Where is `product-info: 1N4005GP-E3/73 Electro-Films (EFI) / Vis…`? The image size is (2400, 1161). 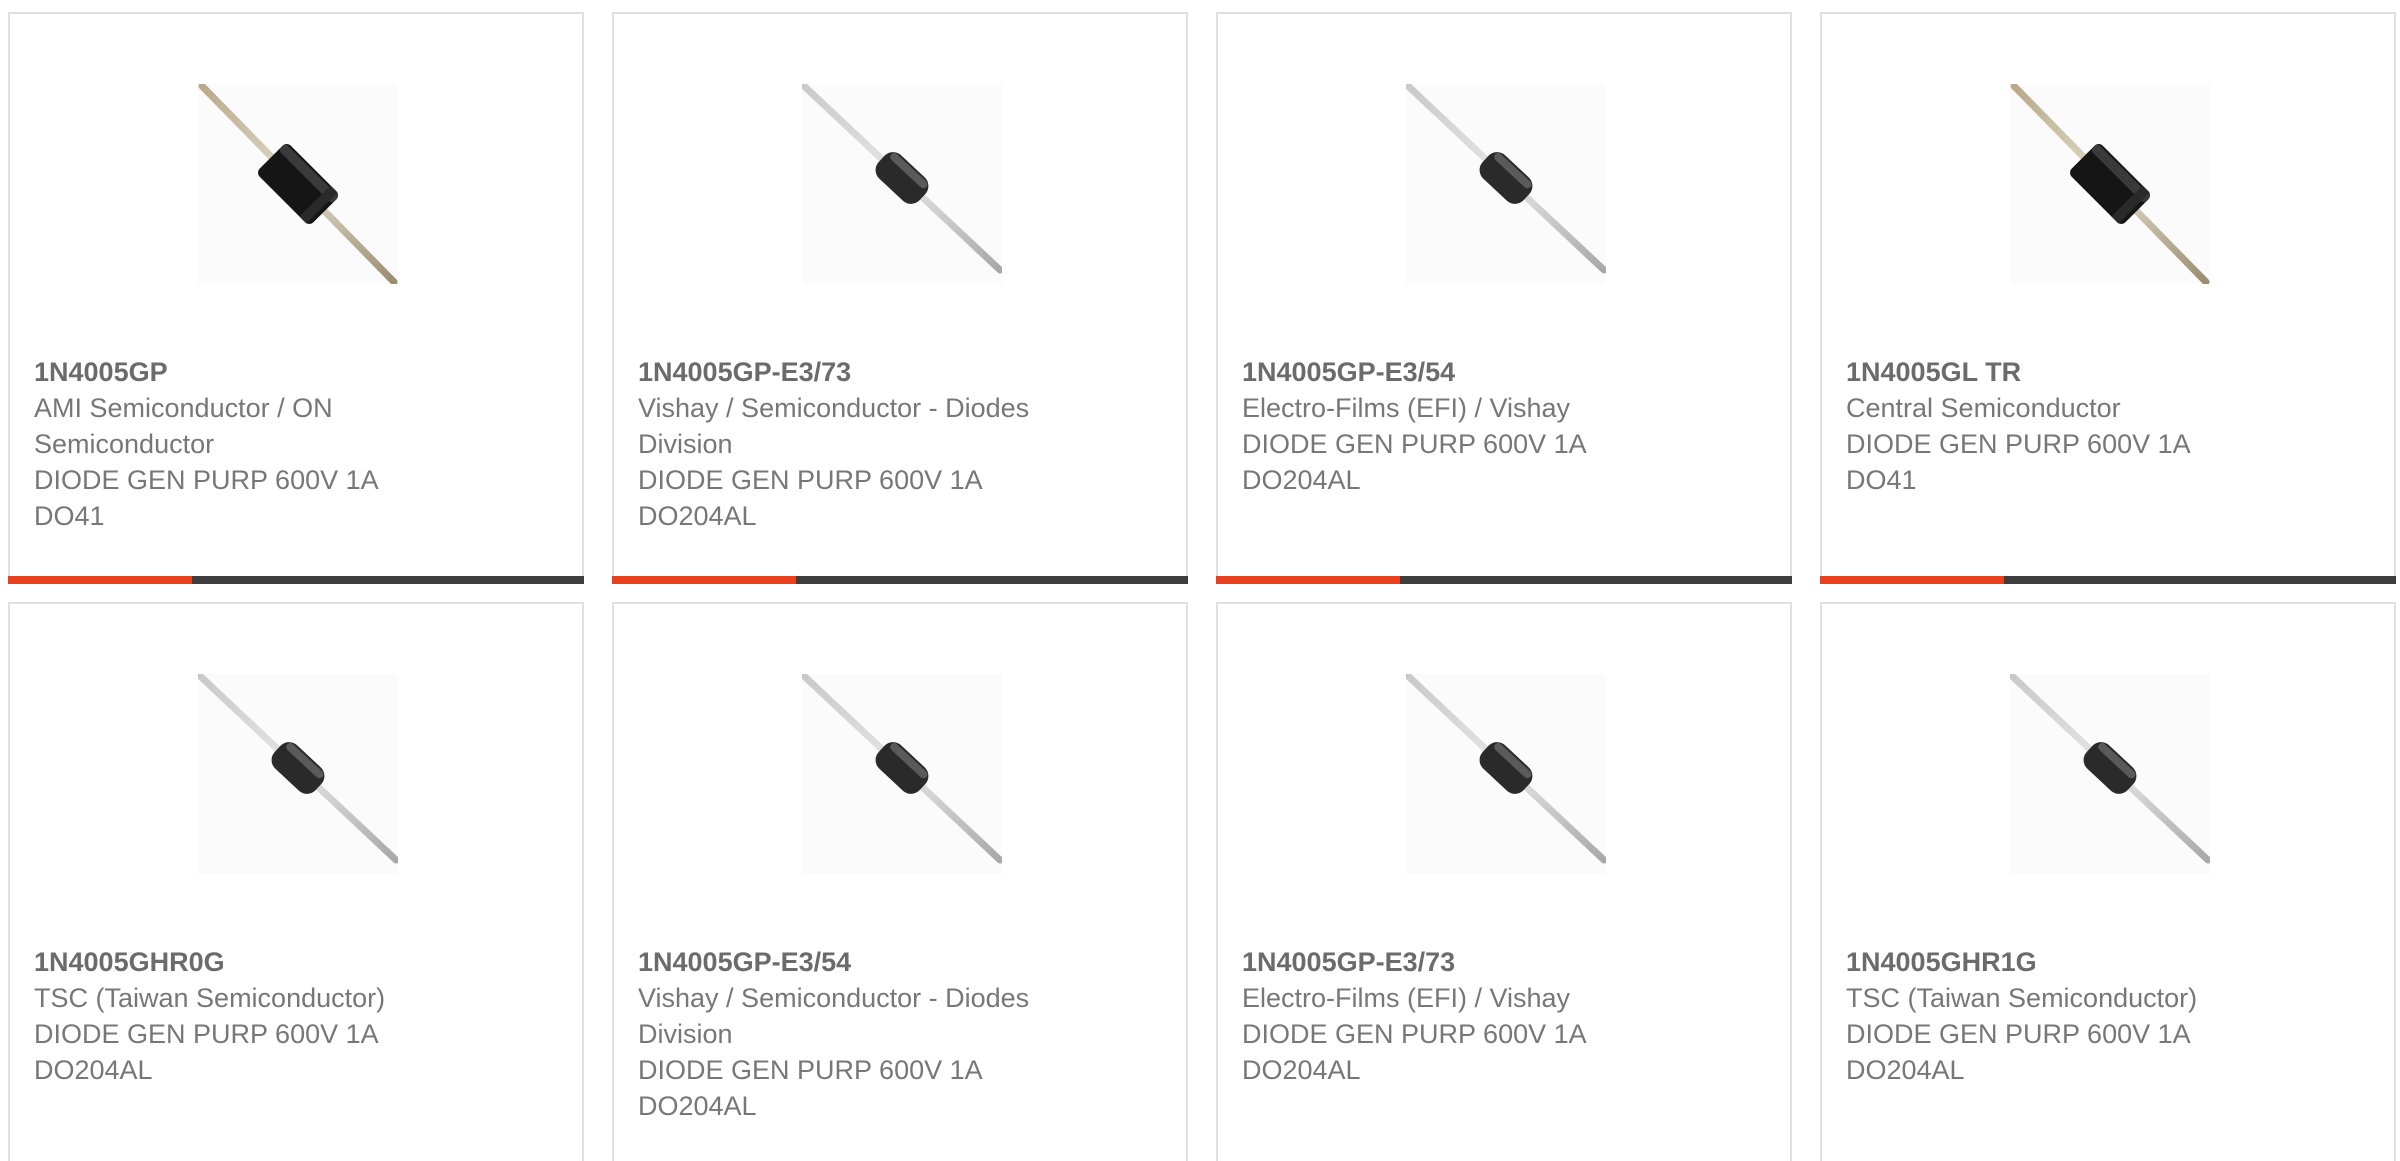
product-info: 1N4005GP-E3/73 Electro-Films (EFI) / Vis… is located at coordinates (1462, 1016).